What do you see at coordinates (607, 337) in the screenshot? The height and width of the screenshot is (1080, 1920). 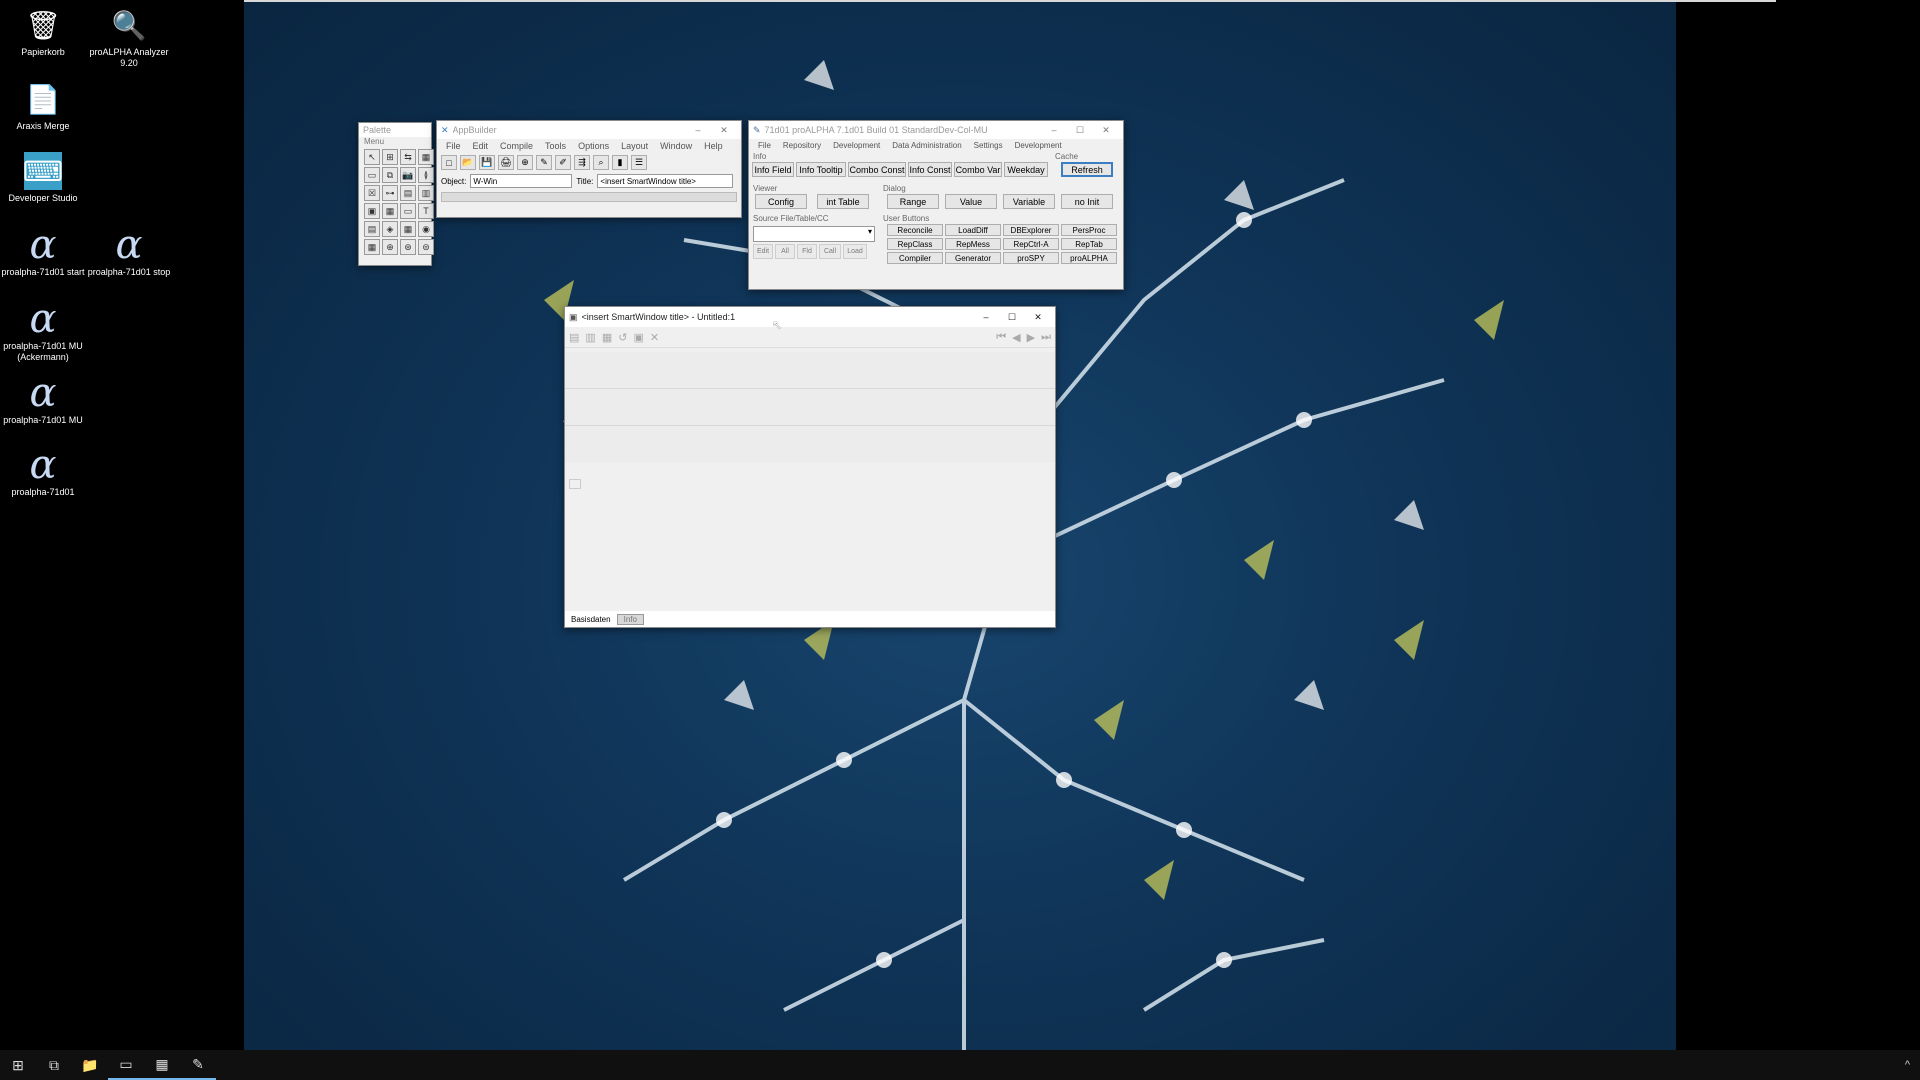 I see `toolbar-save-icon: ▦` at bounding box center [607, 337].